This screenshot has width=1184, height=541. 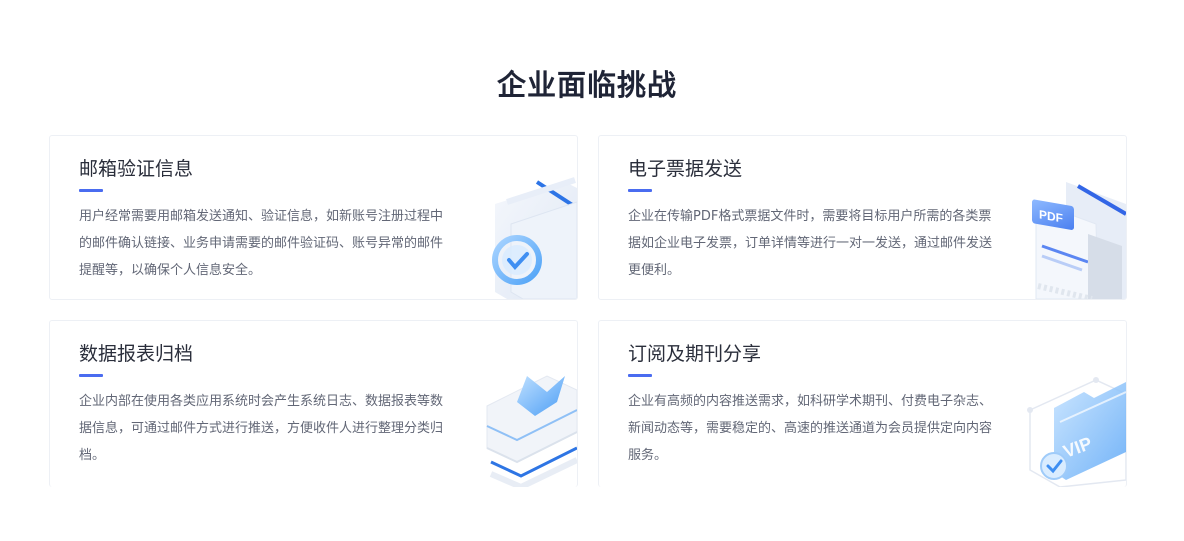 What do you see at coordinates (136, 354) in the screenshot?
I see `card-title: 数据报表归档` at bounding box center [136, 354].